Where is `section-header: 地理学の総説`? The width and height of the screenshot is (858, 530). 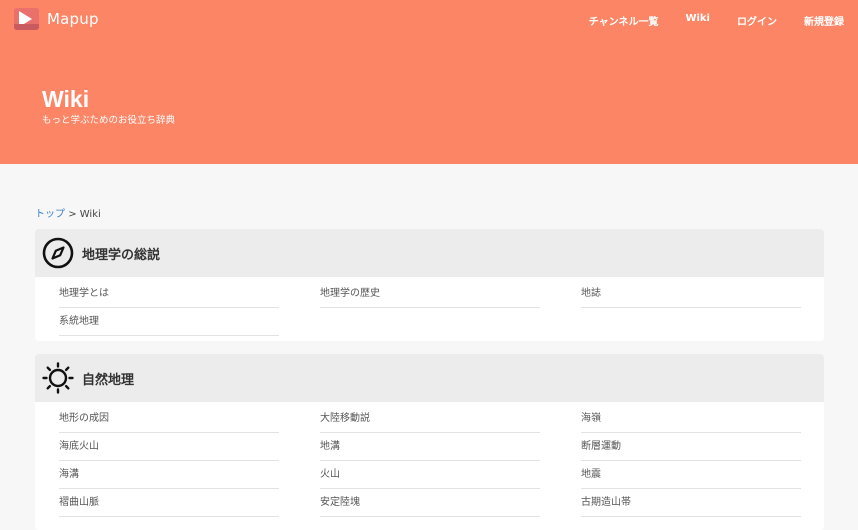 section-header: 地理学の総説 is located at coordinates (429, 253).